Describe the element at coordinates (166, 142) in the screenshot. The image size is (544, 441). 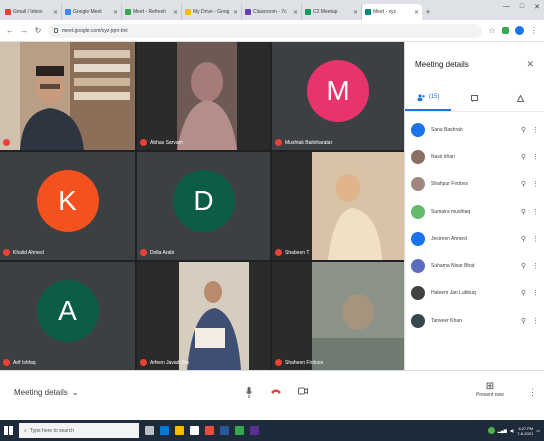
I see `participant-name: Abhas Sarvam` at that location.